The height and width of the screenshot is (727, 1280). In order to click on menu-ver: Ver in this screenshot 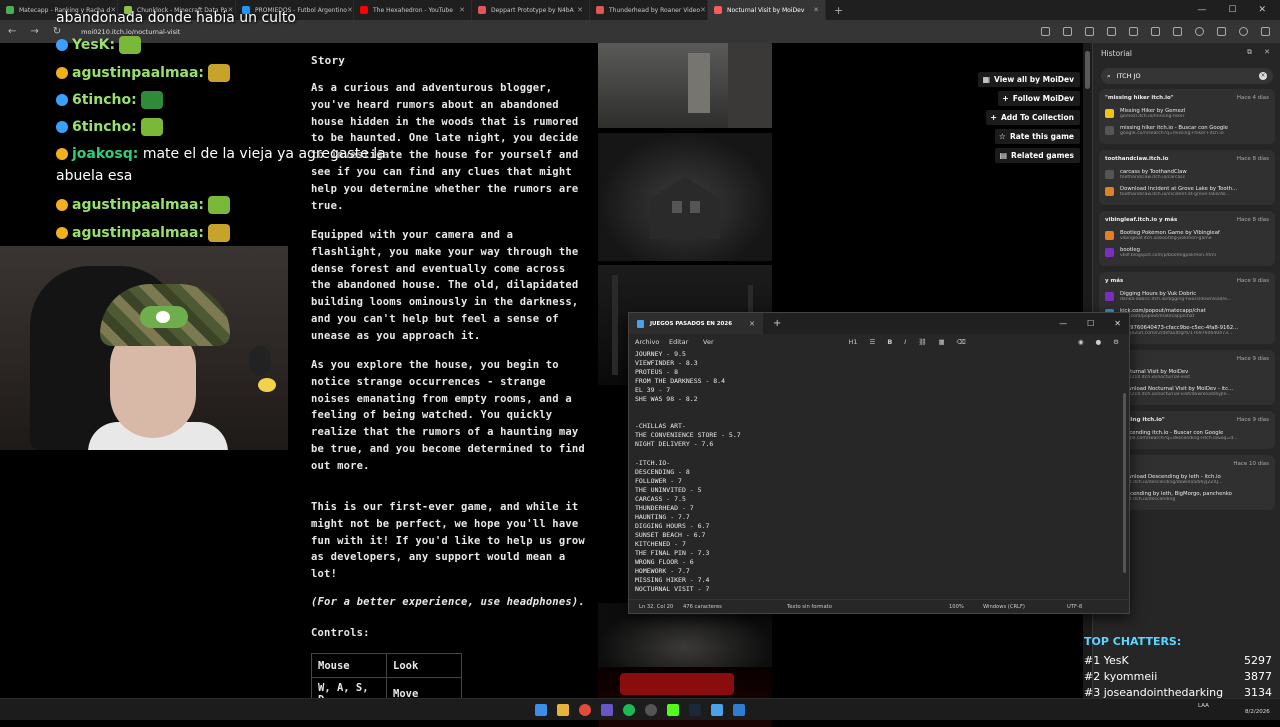, I will do `click(717, 342)`.